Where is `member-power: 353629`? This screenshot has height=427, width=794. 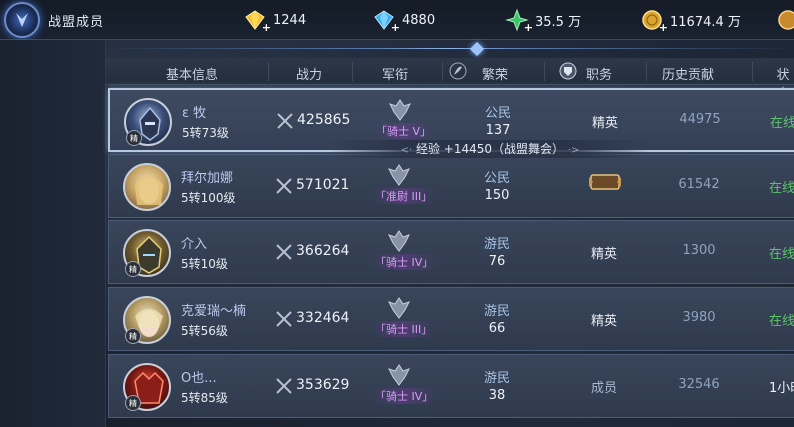
member-power: 353629 is located at coordinates (323, 385).